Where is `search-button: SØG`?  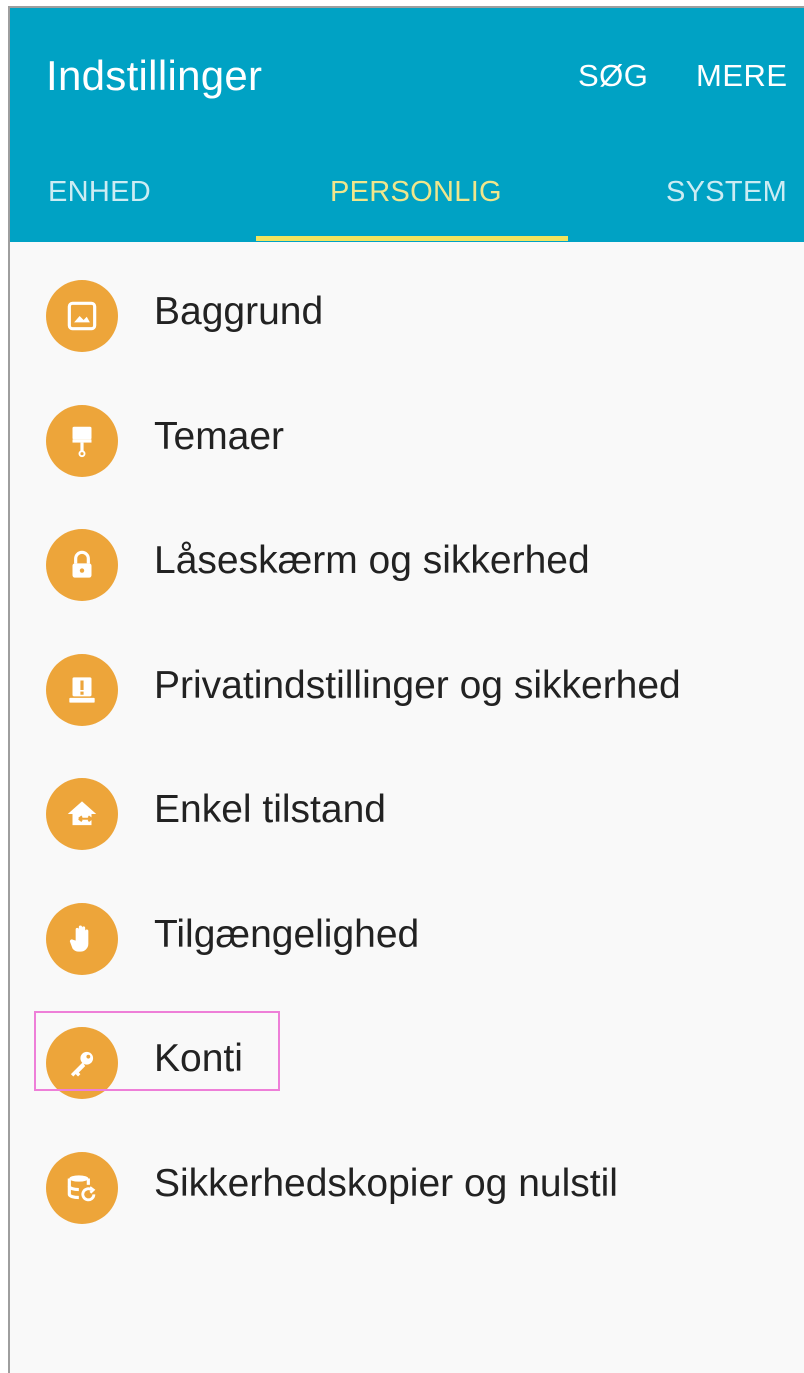
search-button: SØG is located at coordinates (613, 76).